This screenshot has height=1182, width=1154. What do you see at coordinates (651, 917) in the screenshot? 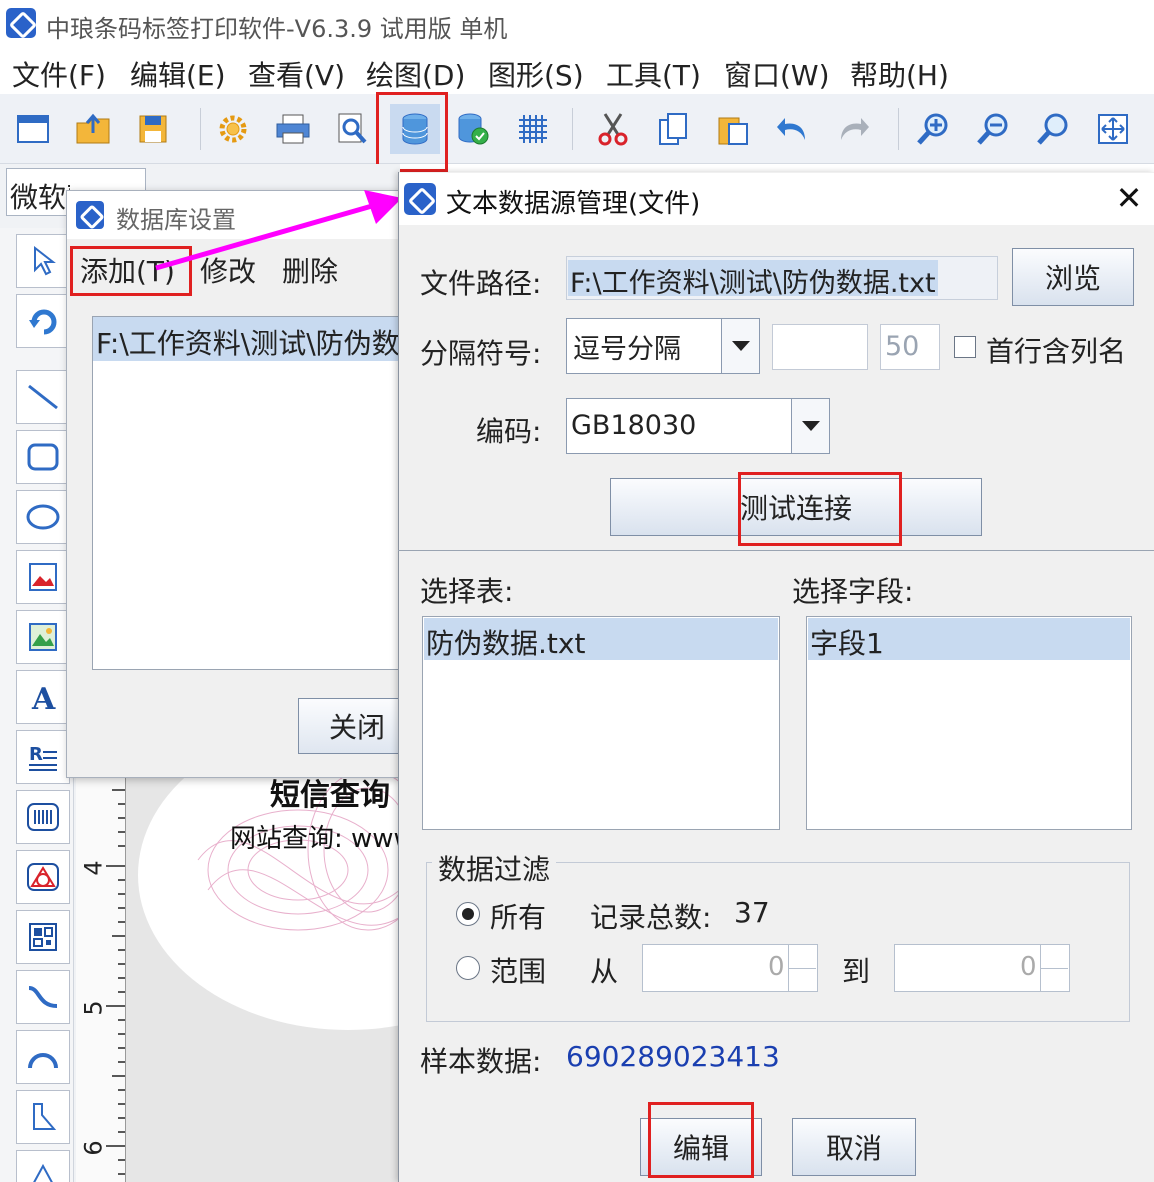
I see `record-count-label: 记录总数:` at bounding box center [651, 917].